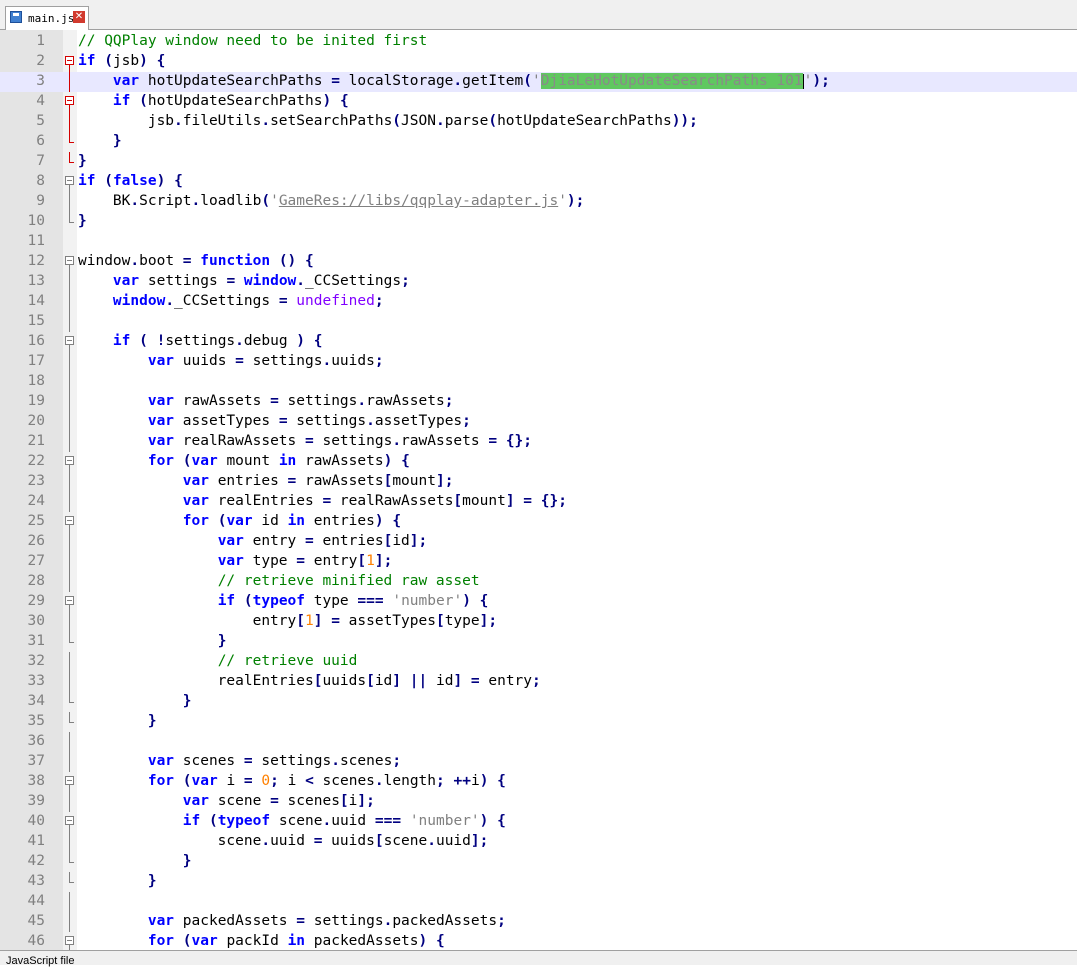 The width and height of the screenshot is (1077, 967). Describe the element at coordinates (388, 921) in the screenshot. I see `code-token: .` at that location.